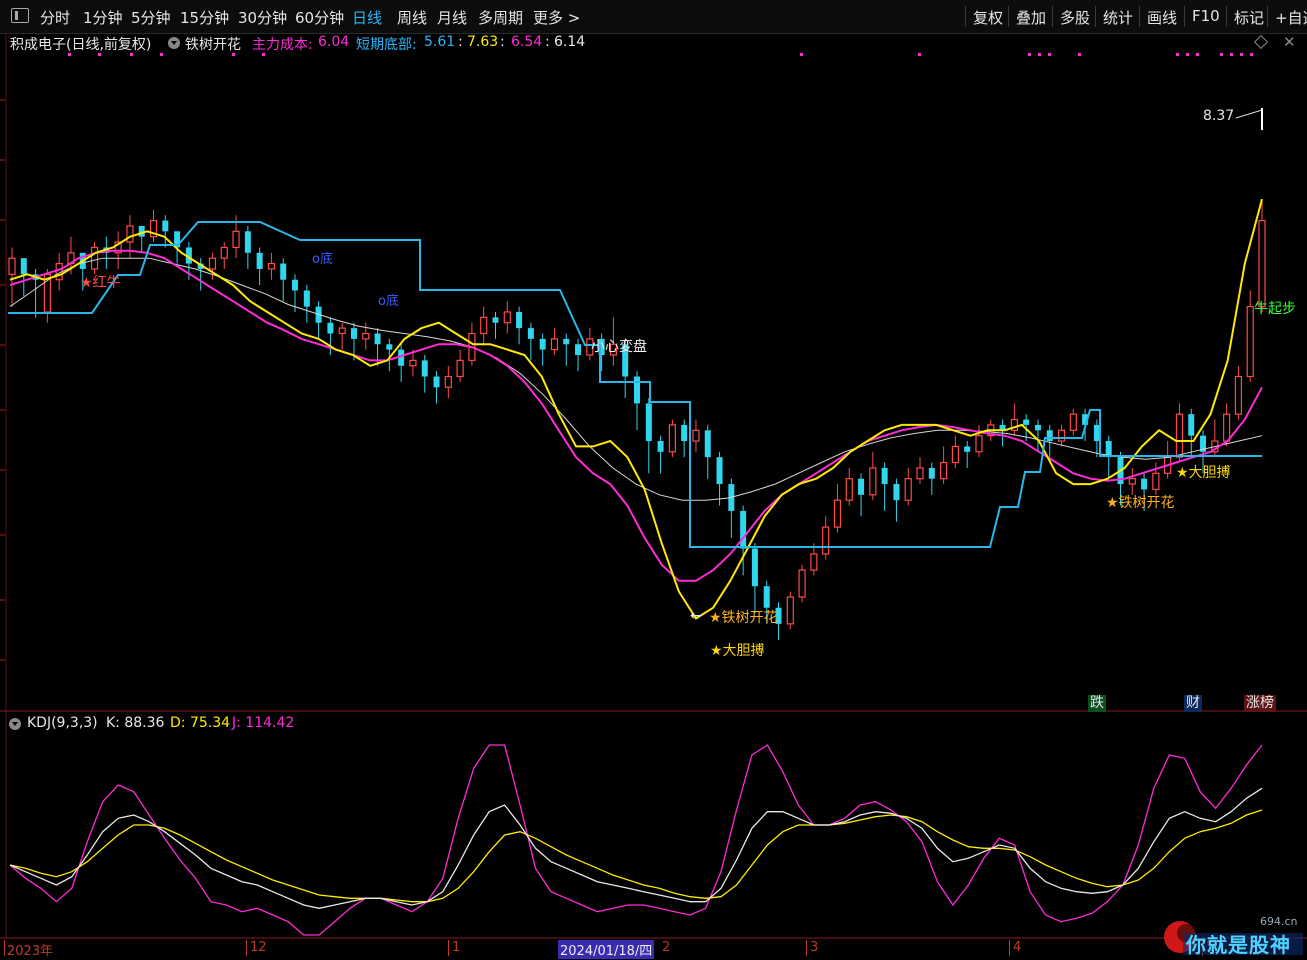 The width and height of the screenshot is (1307, 960). What do you see at coordinates (666, 947) in the screenshot?
I see `xaxis-label-2: 2` at bounding box center [666, 947].